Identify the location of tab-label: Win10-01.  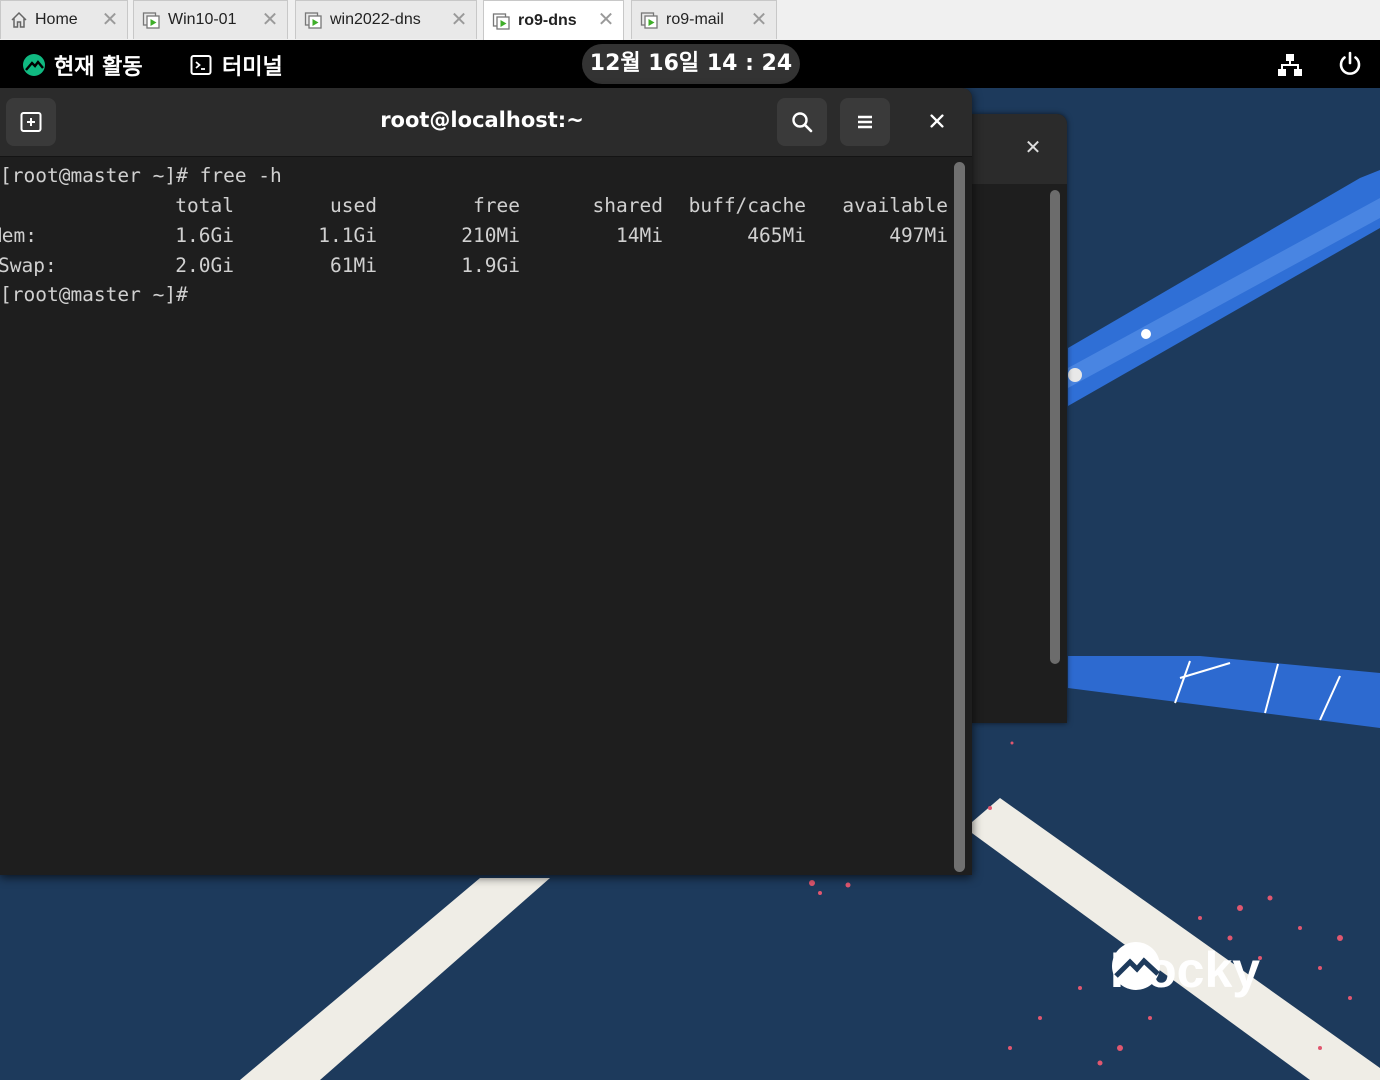
(202, 19).